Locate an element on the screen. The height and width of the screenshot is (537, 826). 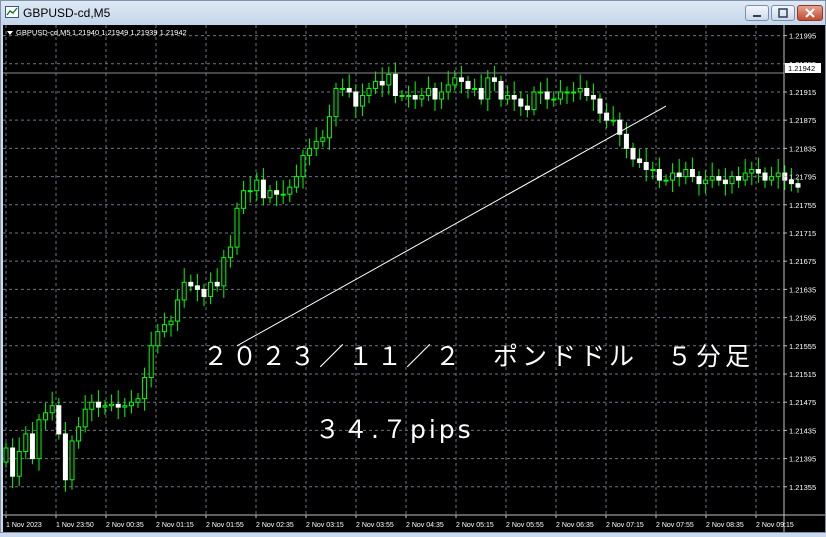
minimize-button is located at coordinates (757, 13).